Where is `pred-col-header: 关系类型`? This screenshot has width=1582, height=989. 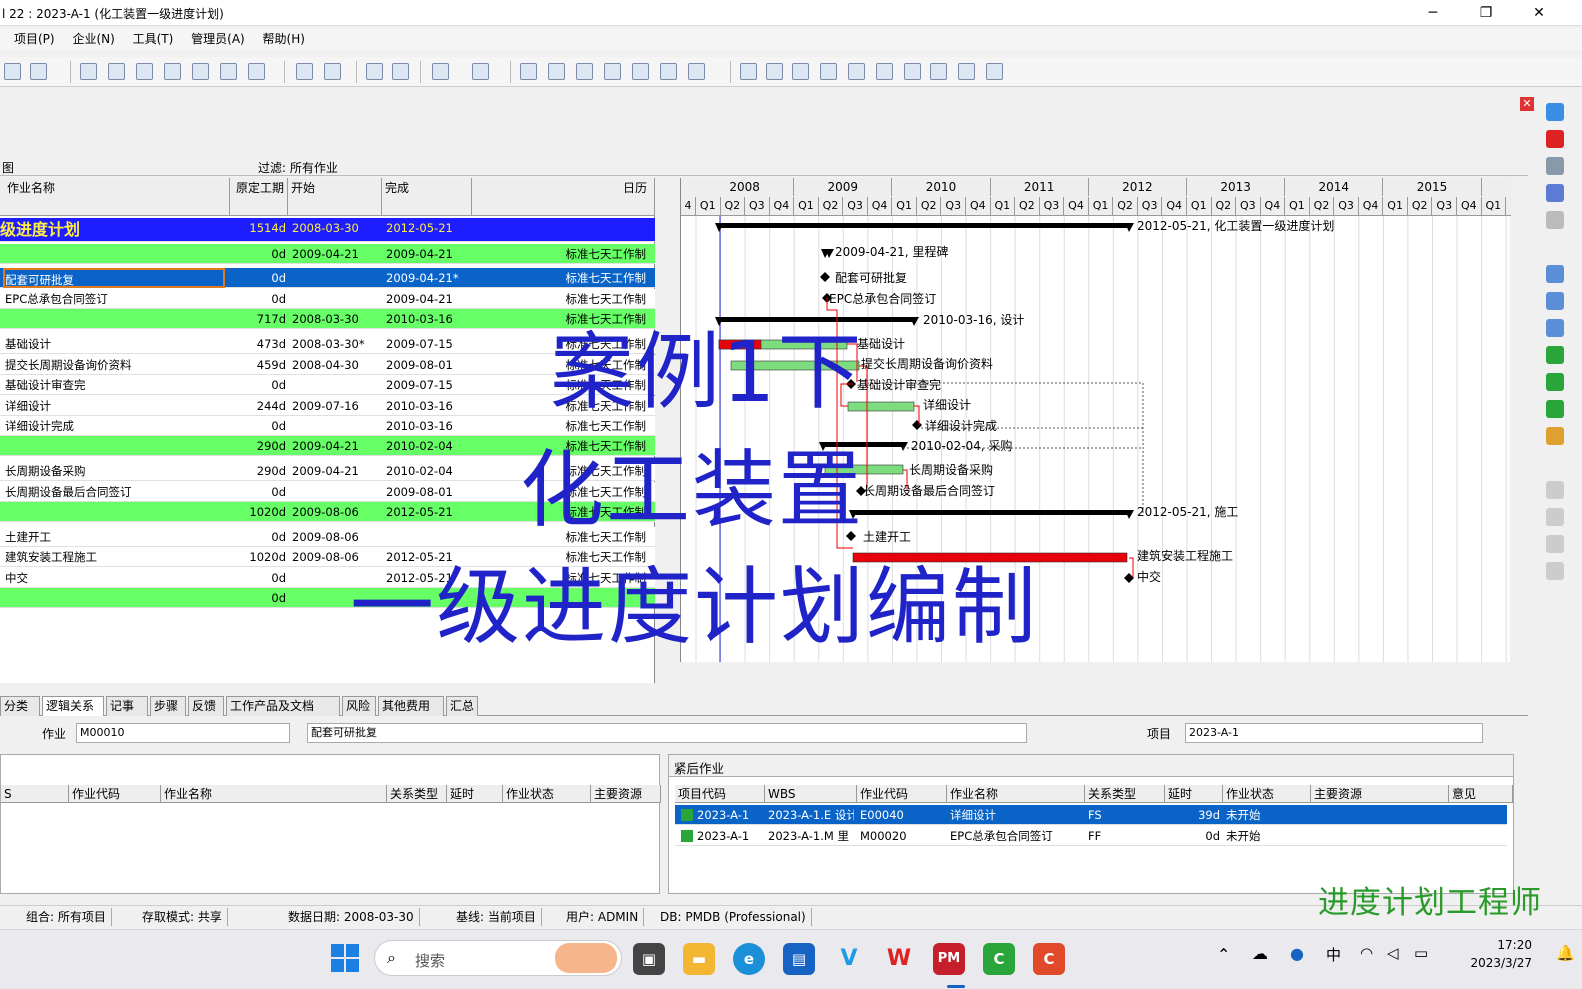 pred-col-header: 关系类型 is located at coordinates (417, 794).